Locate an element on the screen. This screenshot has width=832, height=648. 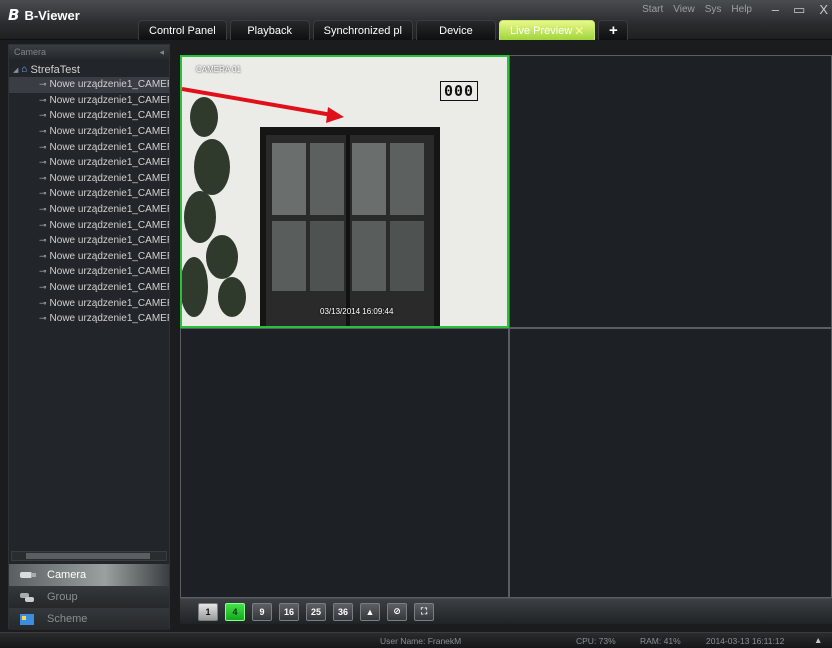
nav-camera-button: Camera is located at coordinates (89, 575).